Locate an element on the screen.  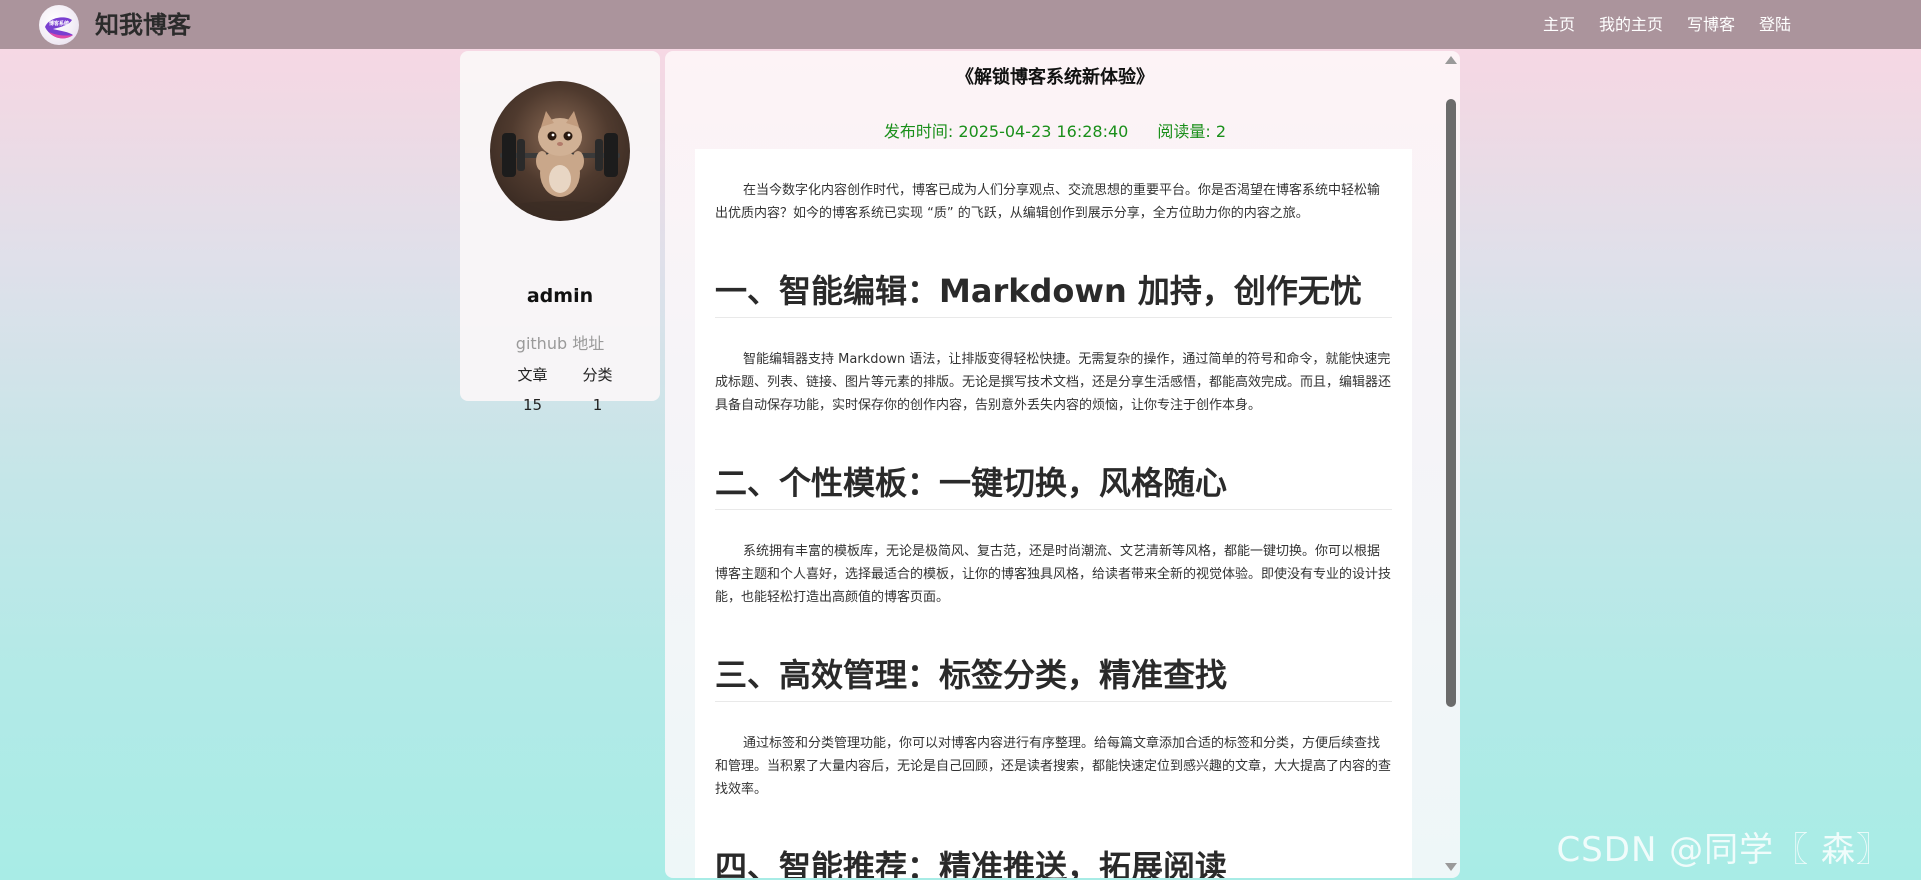
scroll-down-arrow-icon is located at coordinates (1451, 867).